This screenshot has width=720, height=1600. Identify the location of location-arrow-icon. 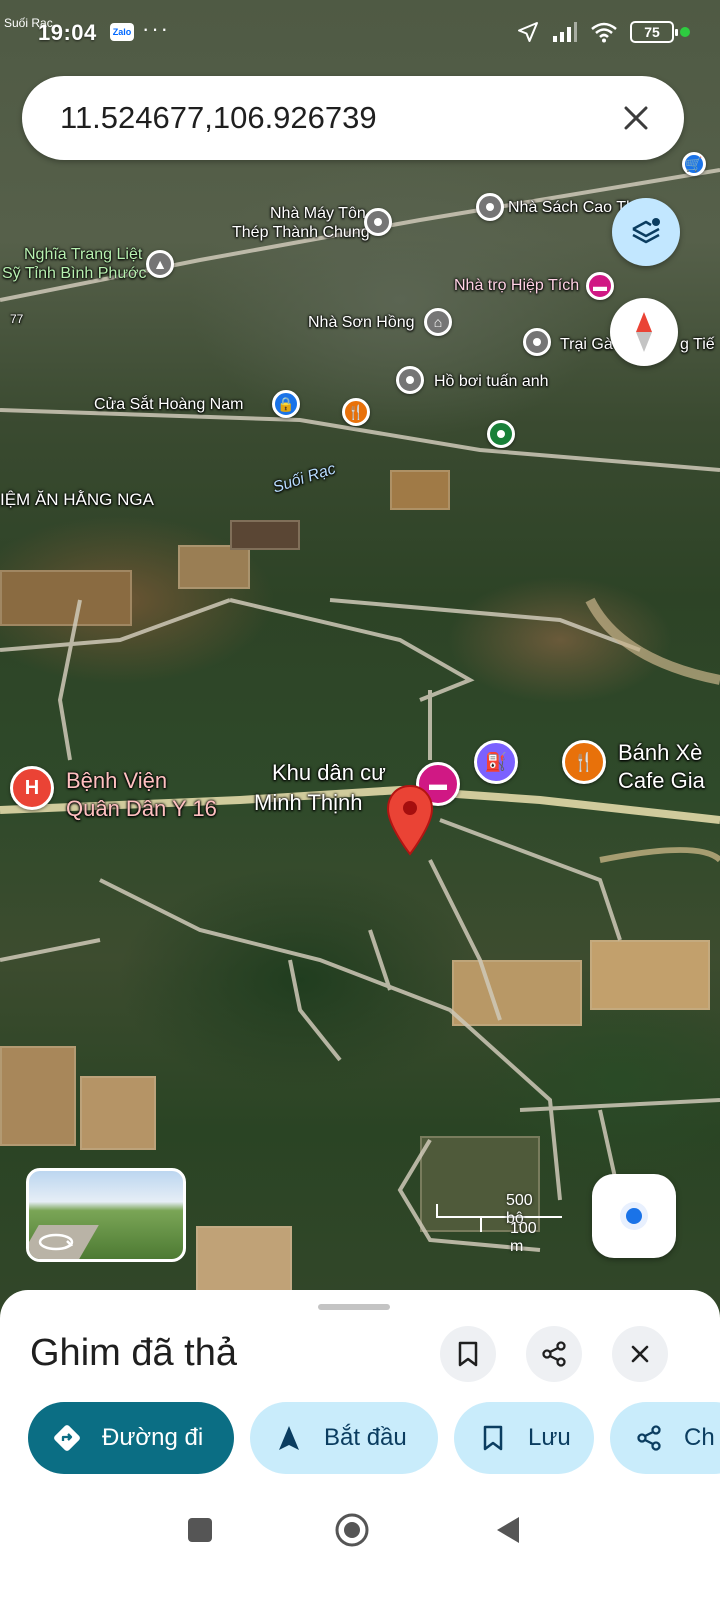
(528, 32).